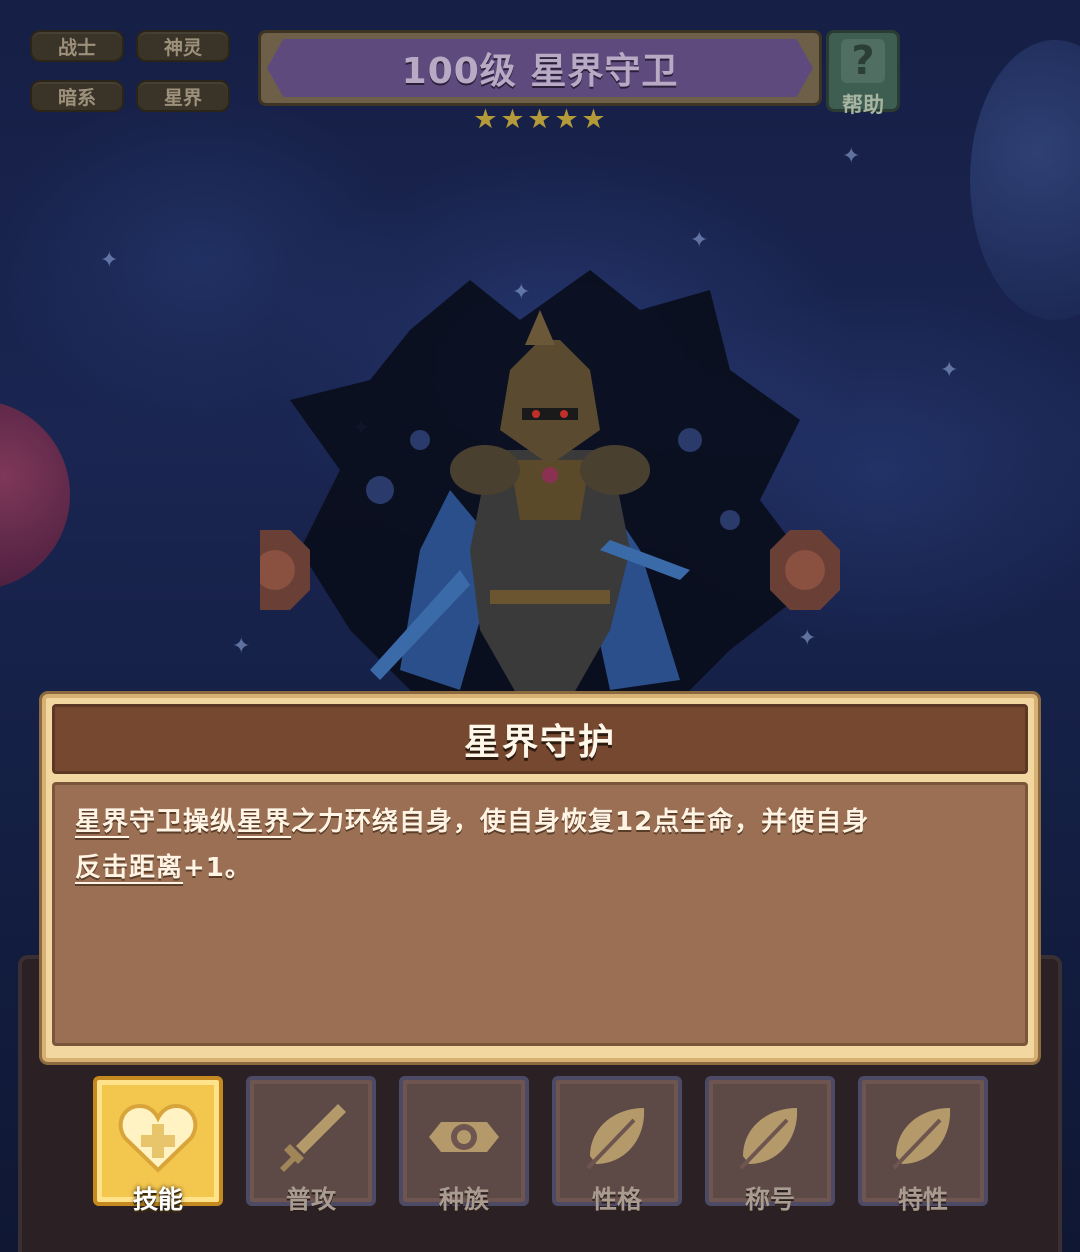  I want to click on left-shield-orb, so click(285, 570).